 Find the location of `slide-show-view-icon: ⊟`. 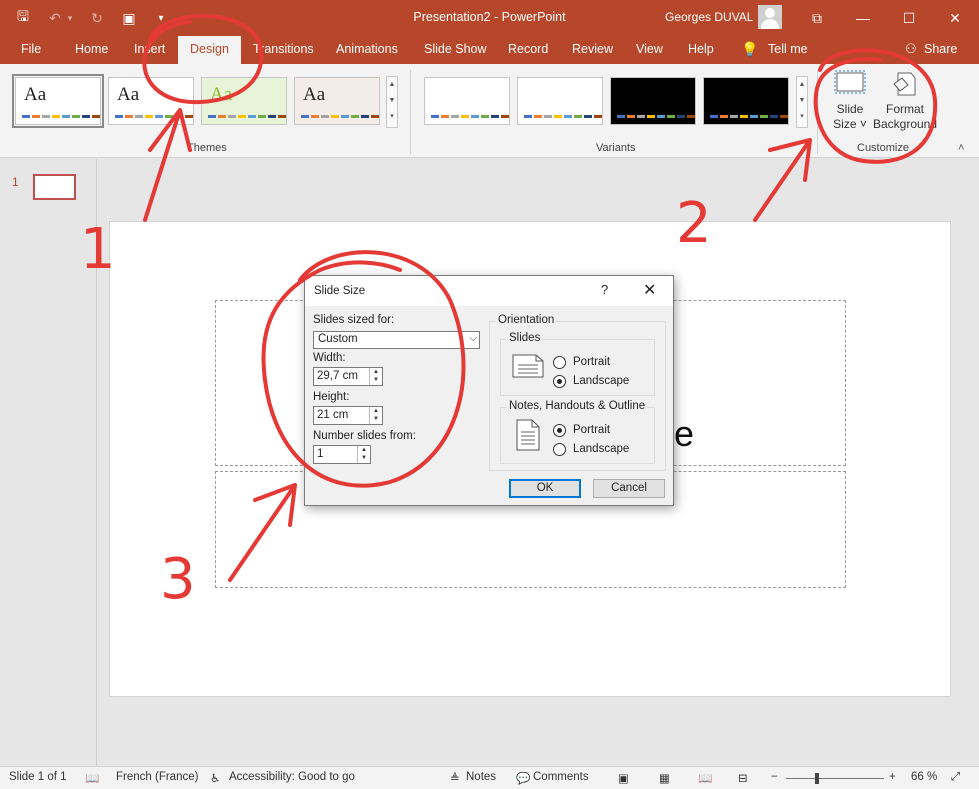

slide-show-view-icon: ⊟ is located at coordinates (743, 778).